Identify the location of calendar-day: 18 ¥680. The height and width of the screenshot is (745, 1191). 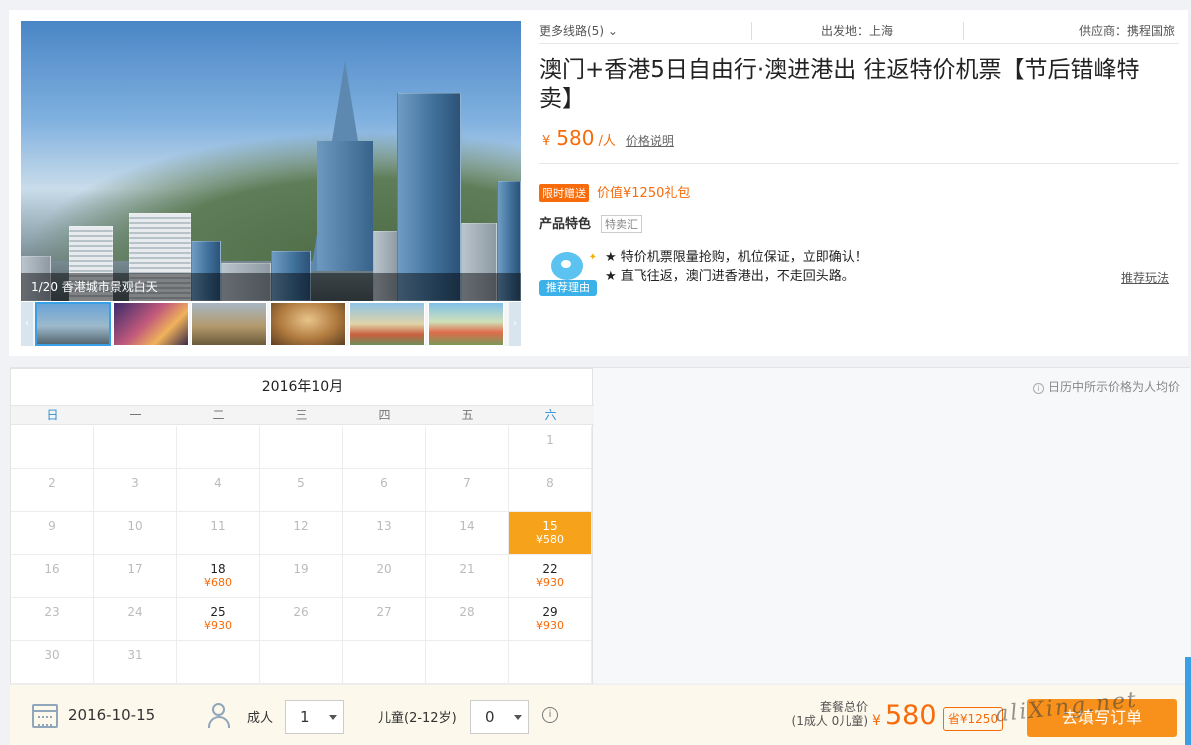
(218, 576).